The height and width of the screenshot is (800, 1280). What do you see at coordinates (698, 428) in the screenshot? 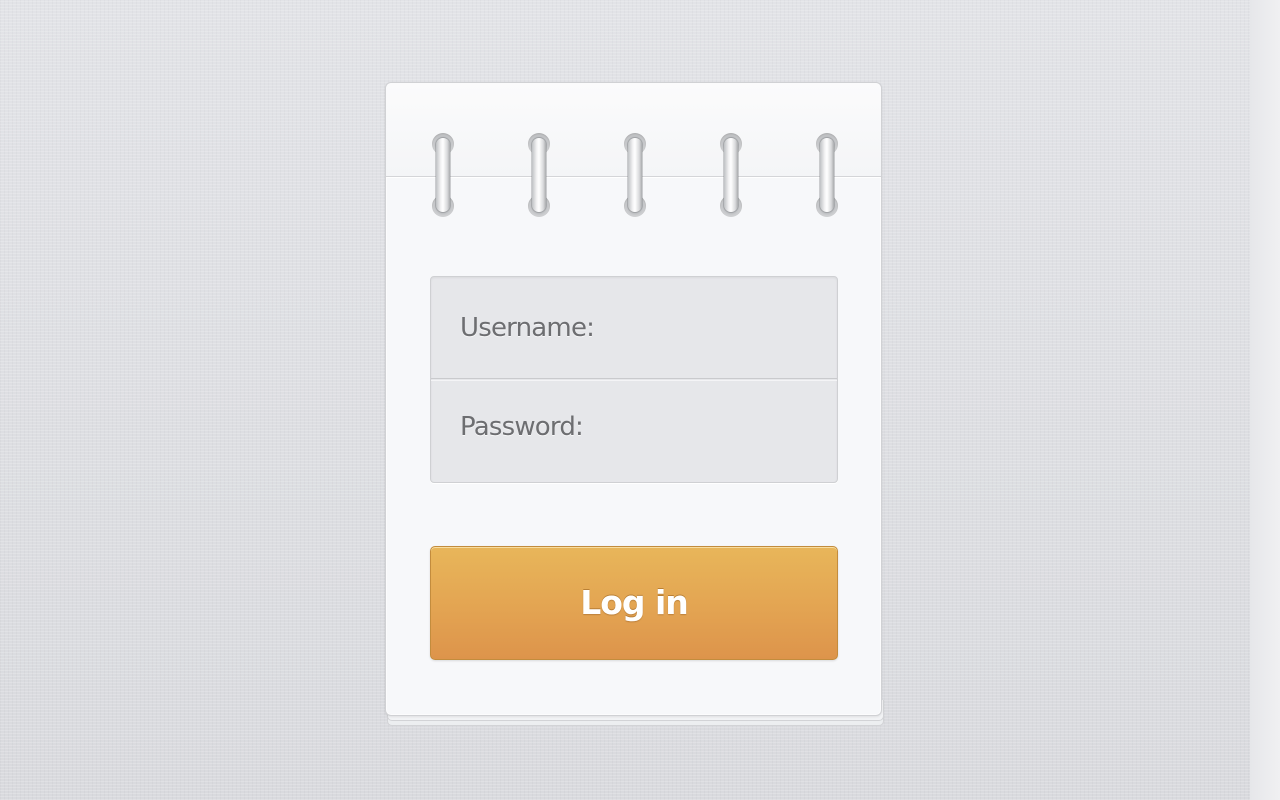
I see `password-input` at bounding box center [698, 428].